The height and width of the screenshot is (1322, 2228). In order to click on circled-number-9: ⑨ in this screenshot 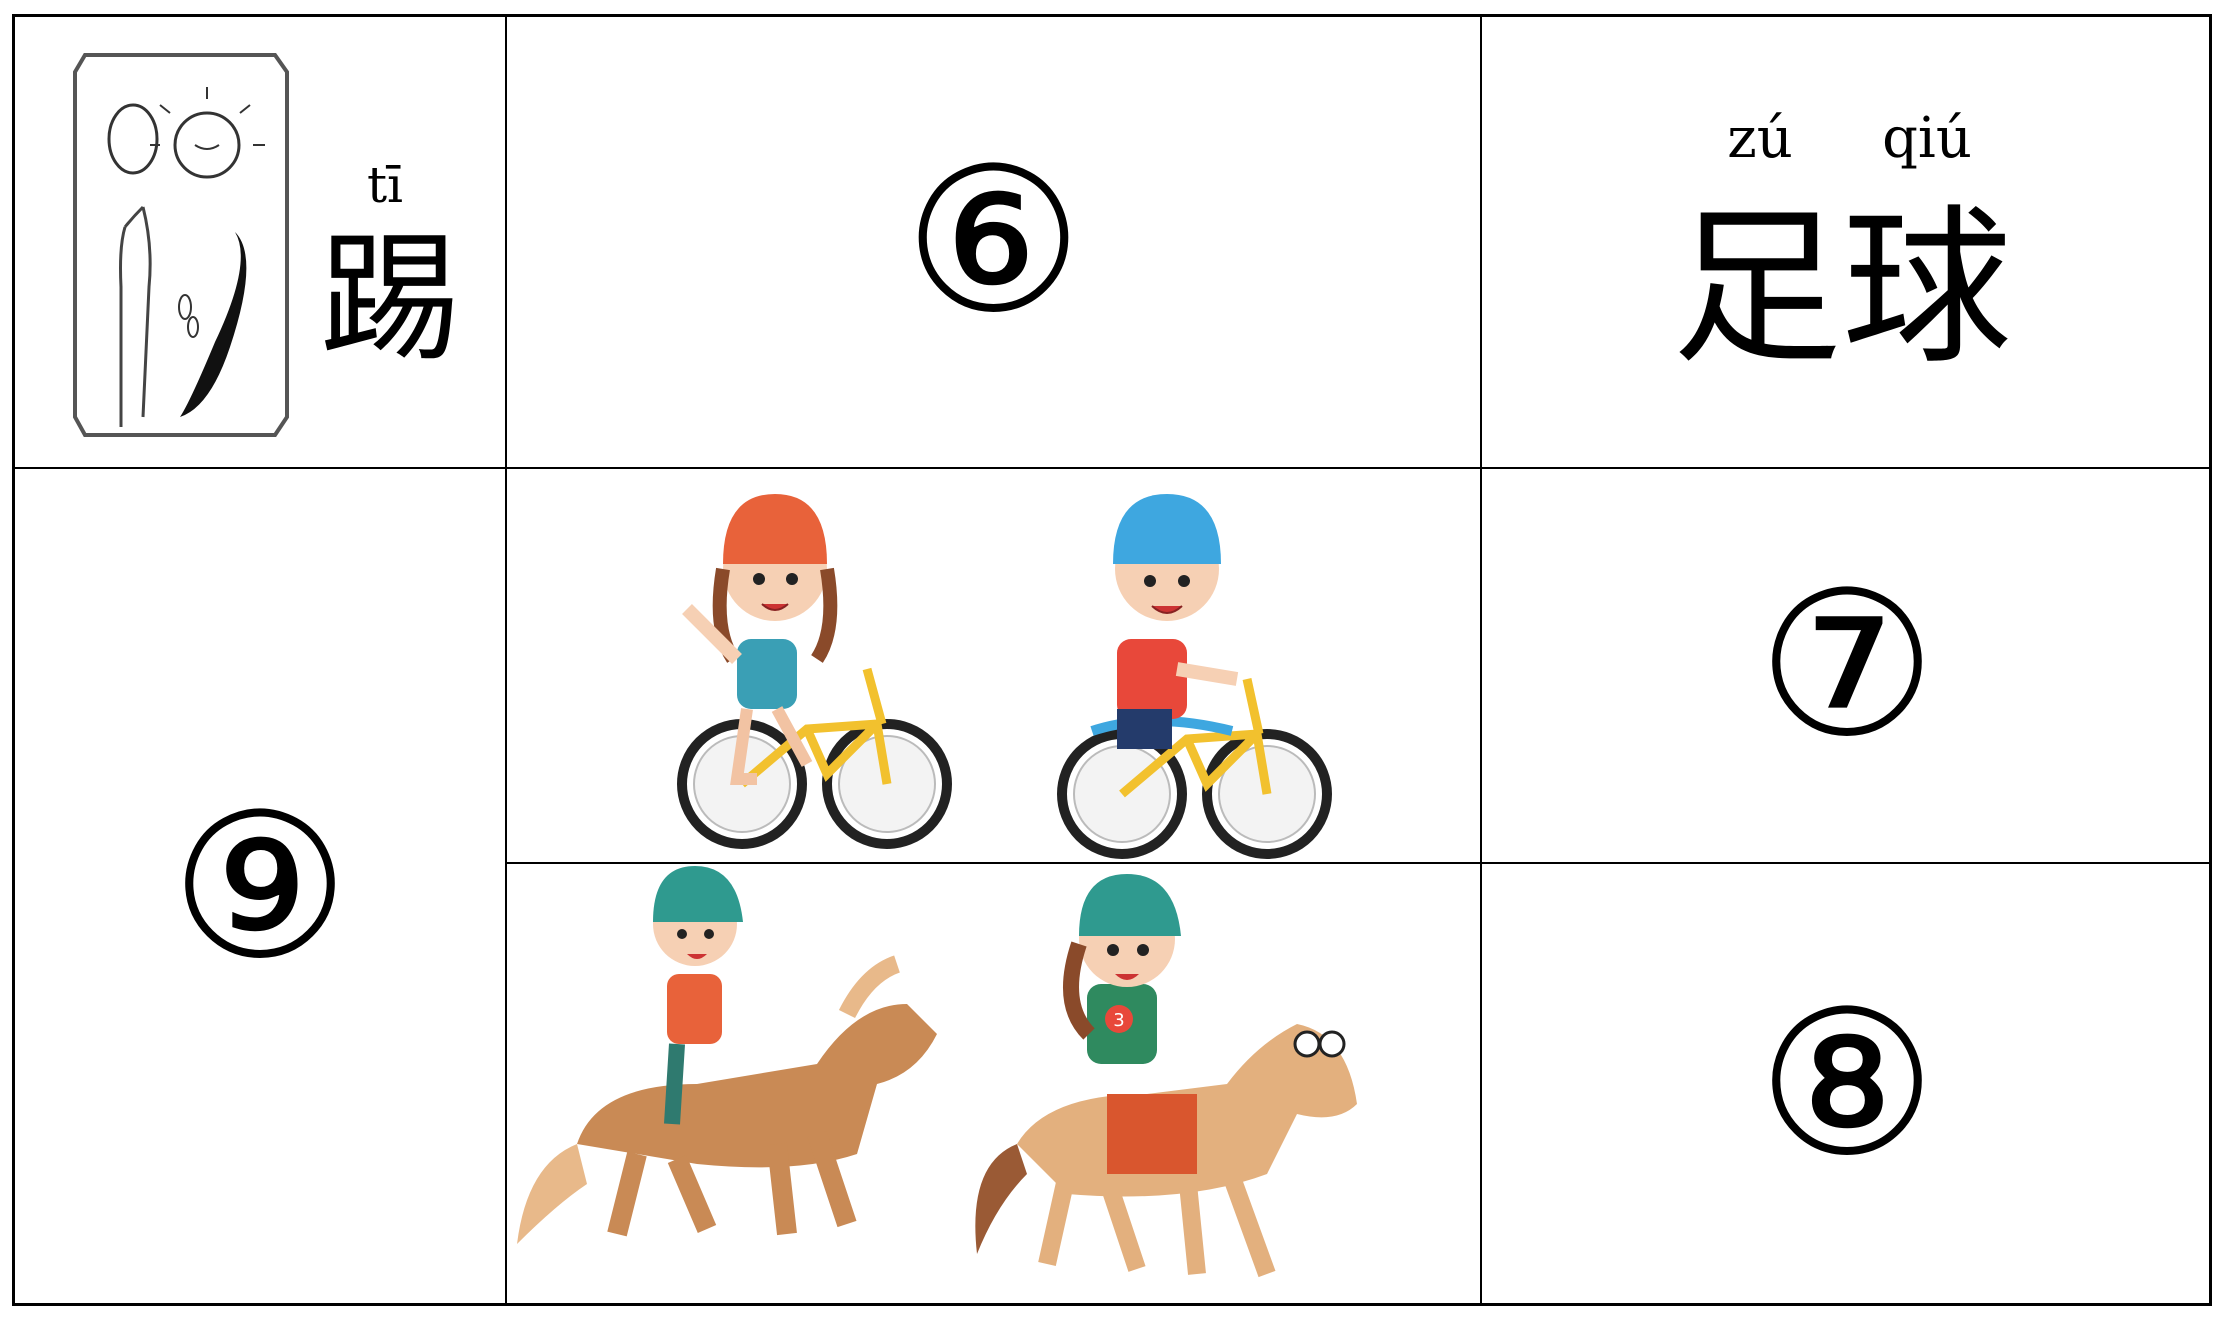, I will do `click(260, 887)`.